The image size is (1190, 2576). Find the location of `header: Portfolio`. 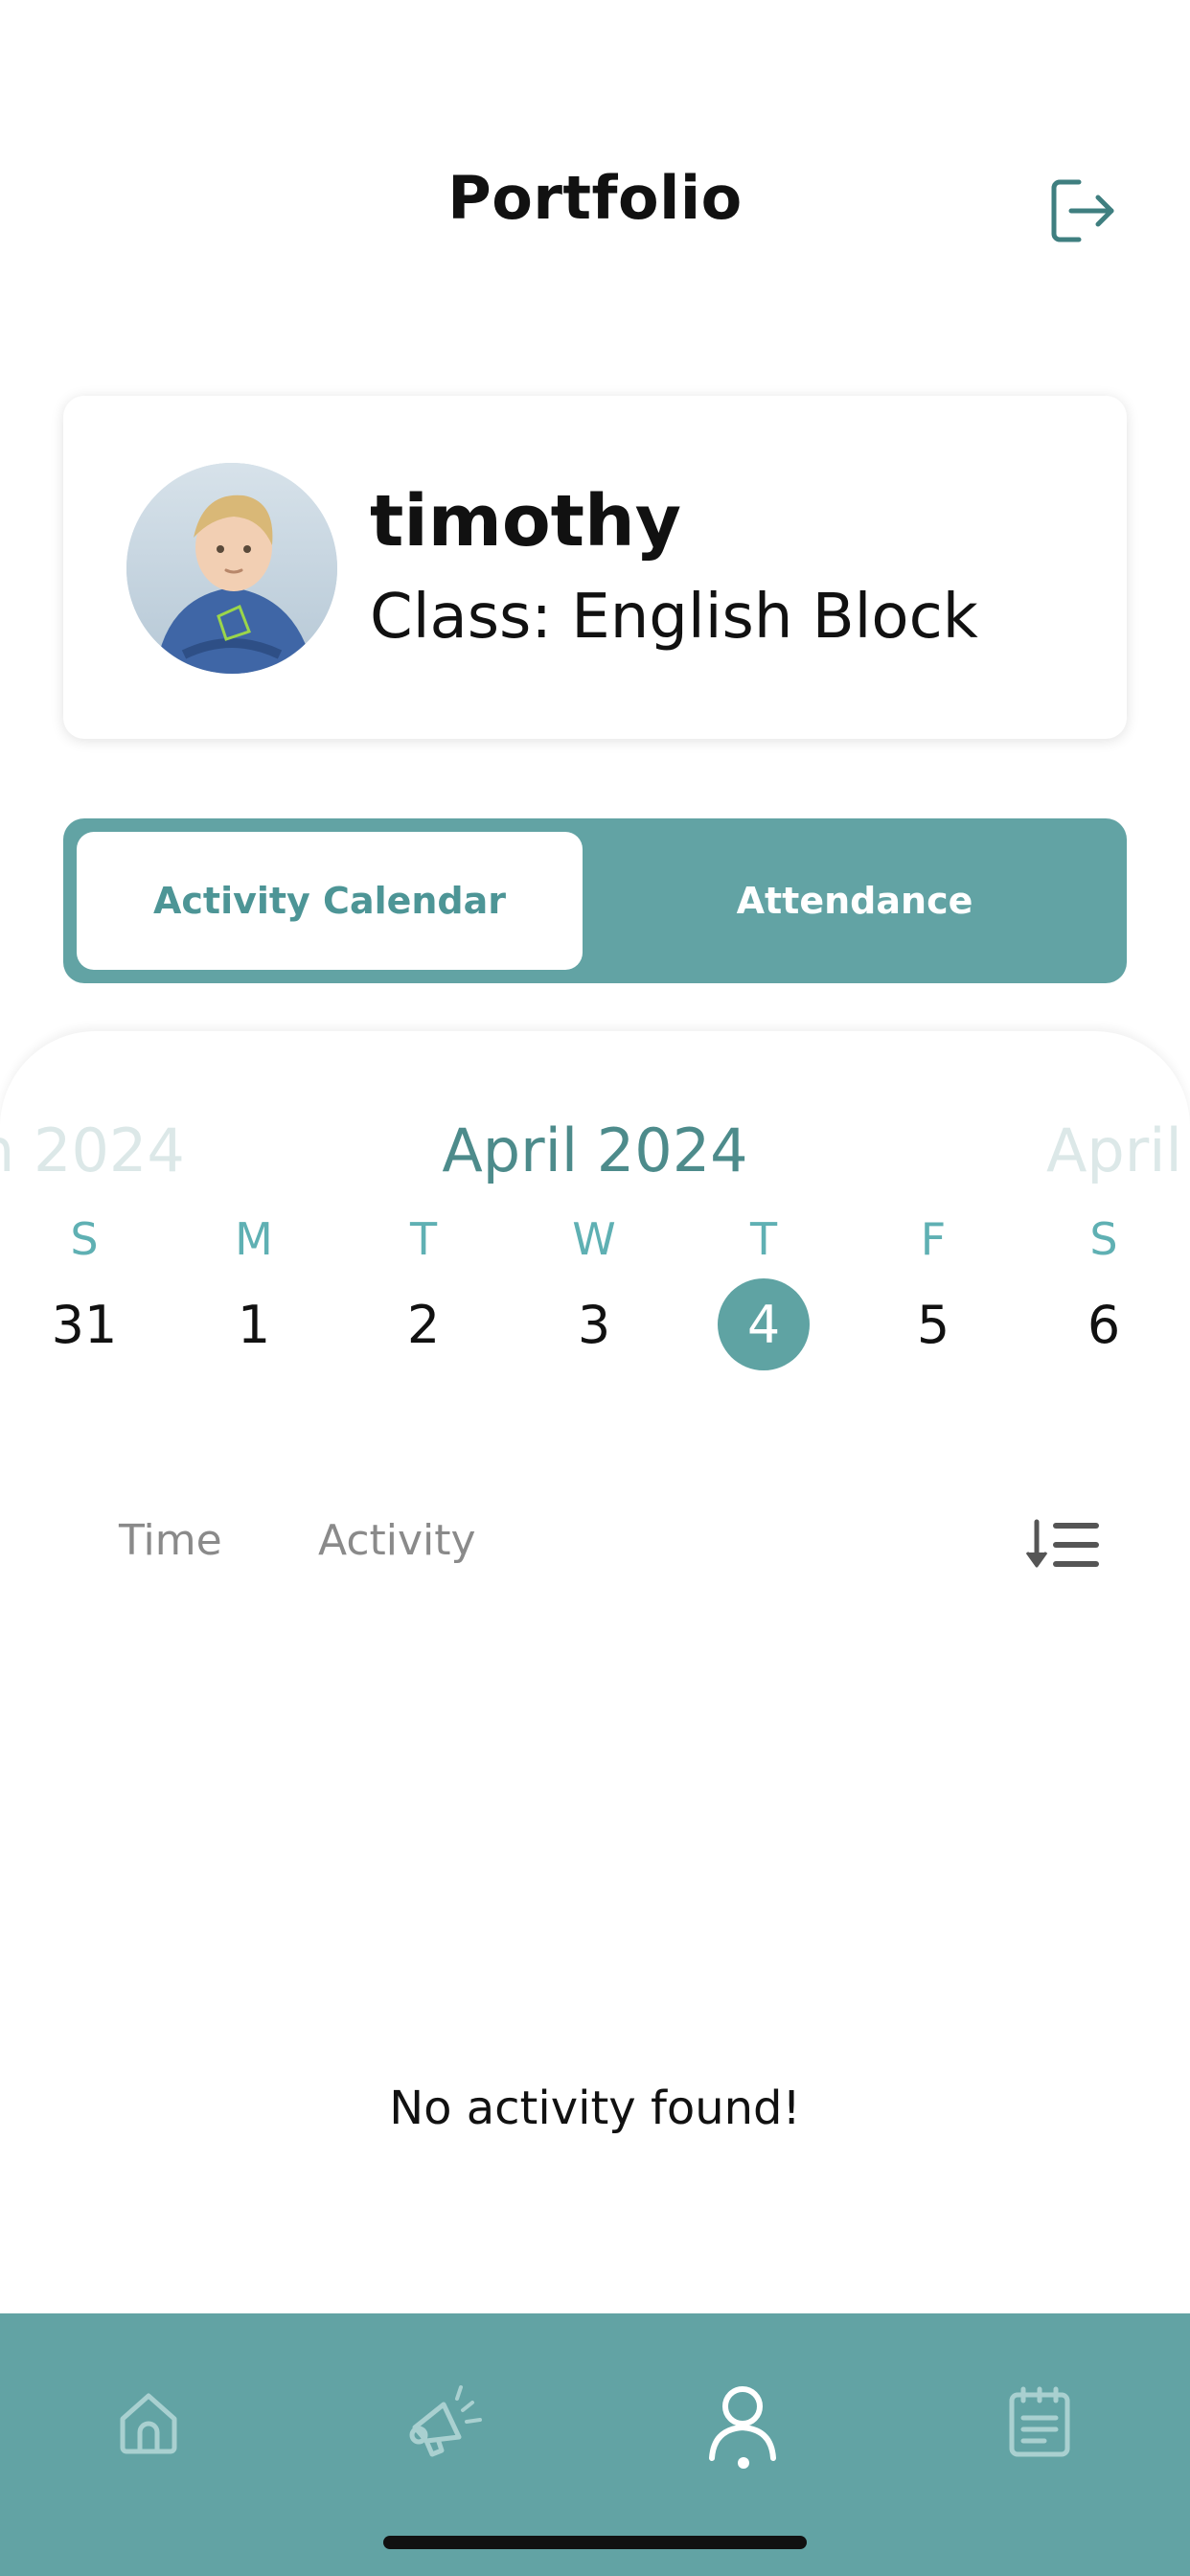

header: Portfolio is located at coordinates (595, 158).